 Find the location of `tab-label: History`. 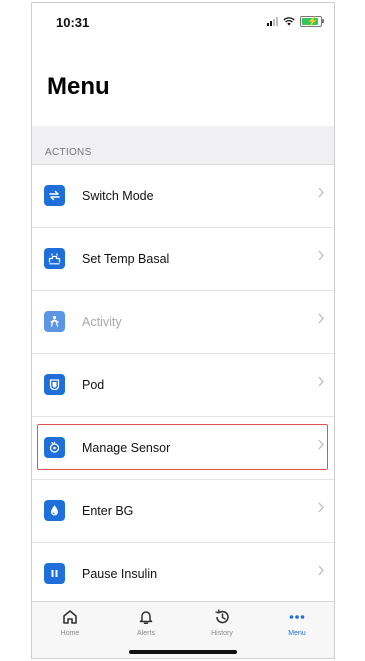

tab-label: History is located at coordinates (222, 633).